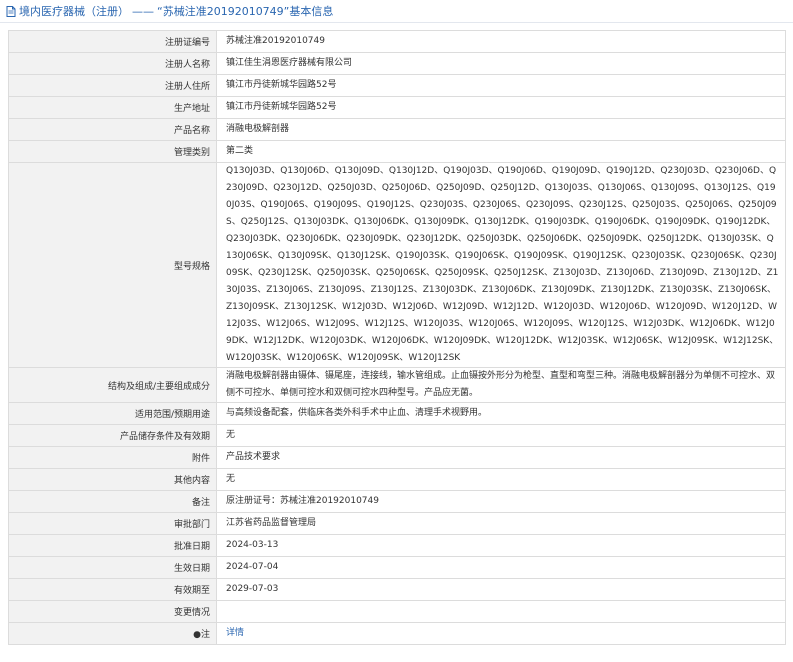 The width and height of the screenshot is (793, 662). I want to click on detail-cell: 详情, so click(501, 633).